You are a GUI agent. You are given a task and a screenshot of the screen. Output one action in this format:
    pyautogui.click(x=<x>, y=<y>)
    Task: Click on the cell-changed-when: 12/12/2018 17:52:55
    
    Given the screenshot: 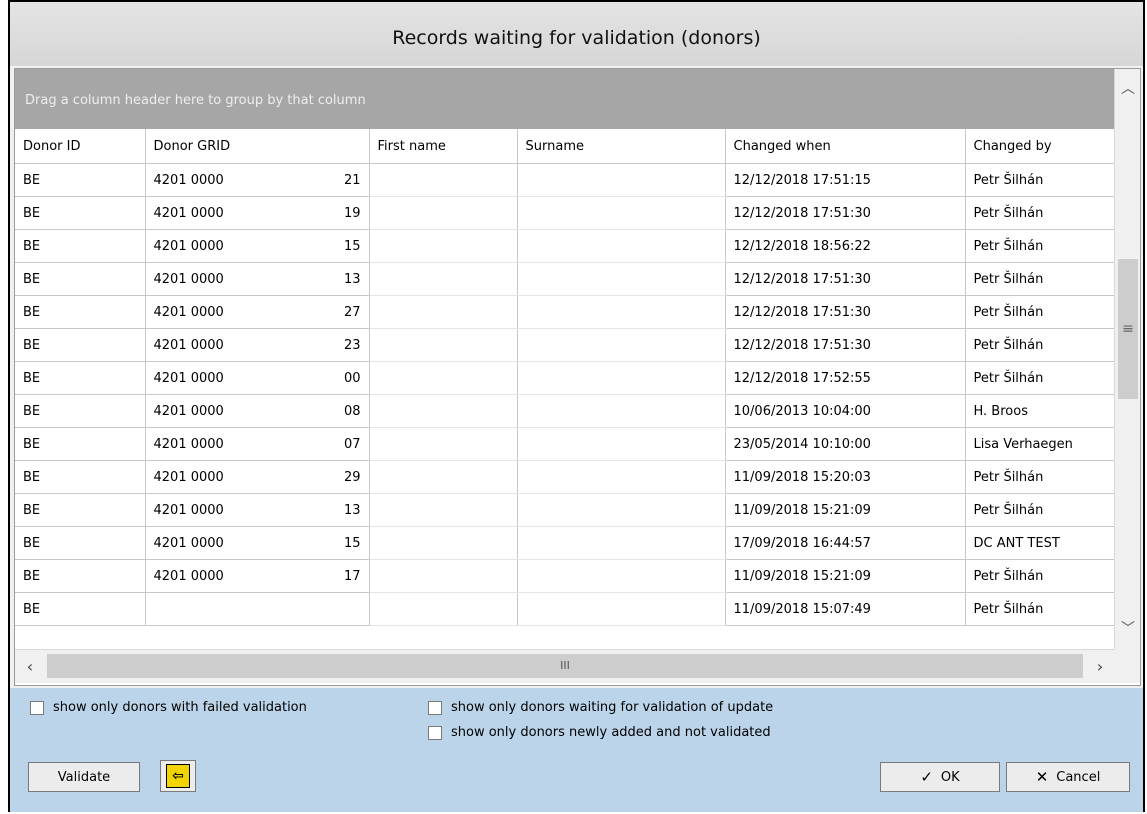 What is the action you would take?
    pyautogui.click(x=845, y=378)
    